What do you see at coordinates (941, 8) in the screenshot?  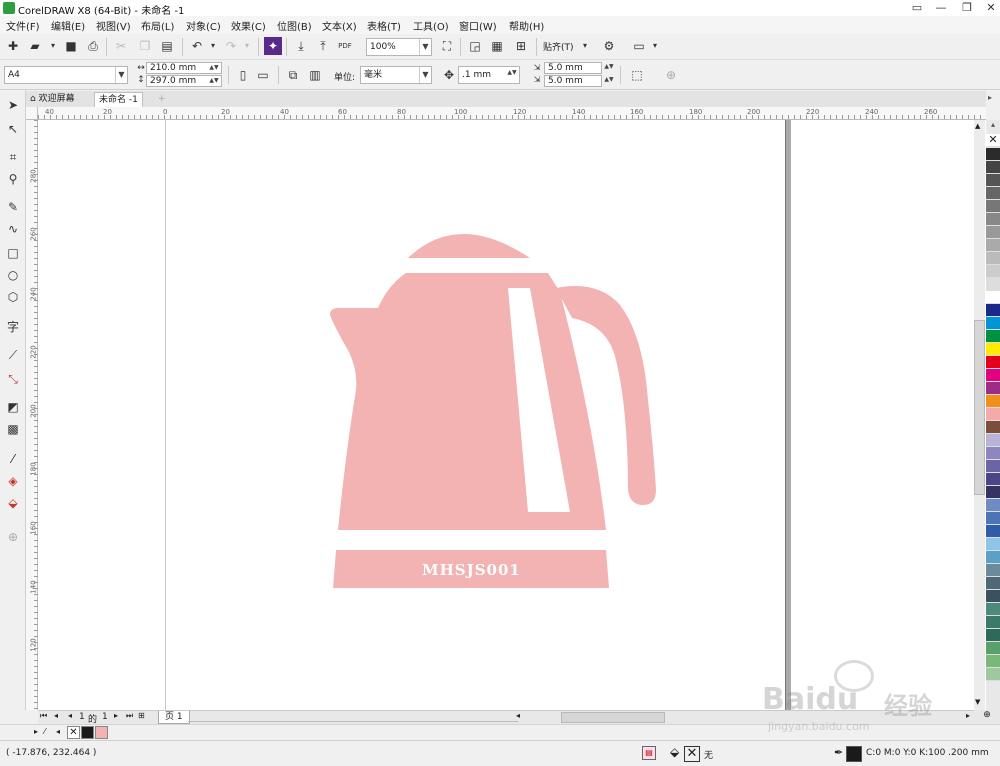 I see `minimize-button: —` at bounding box center [941, 8].